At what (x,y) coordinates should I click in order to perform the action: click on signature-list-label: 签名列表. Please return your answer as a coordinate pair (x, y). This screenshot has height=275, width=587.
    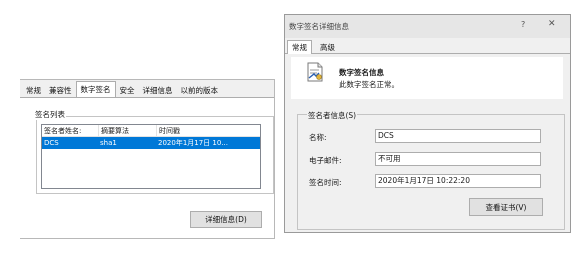
    Looking at the image, I should click on (50, 114).